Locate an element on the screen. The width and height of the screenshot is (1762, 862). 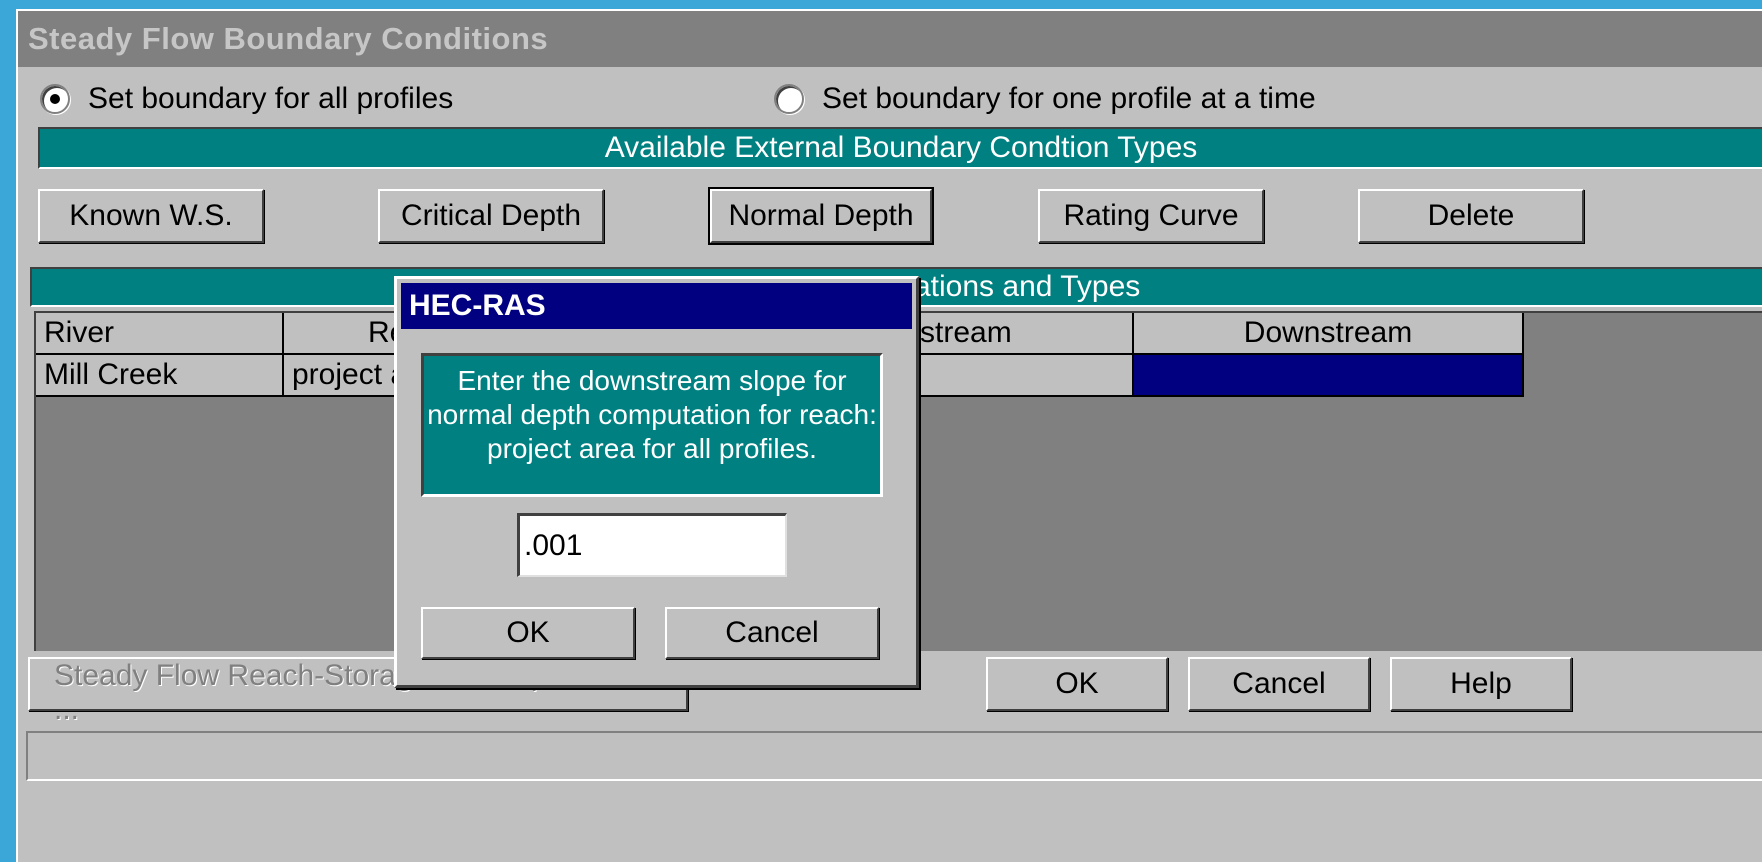
cell-upstream is located at coordinates (1020, 376).